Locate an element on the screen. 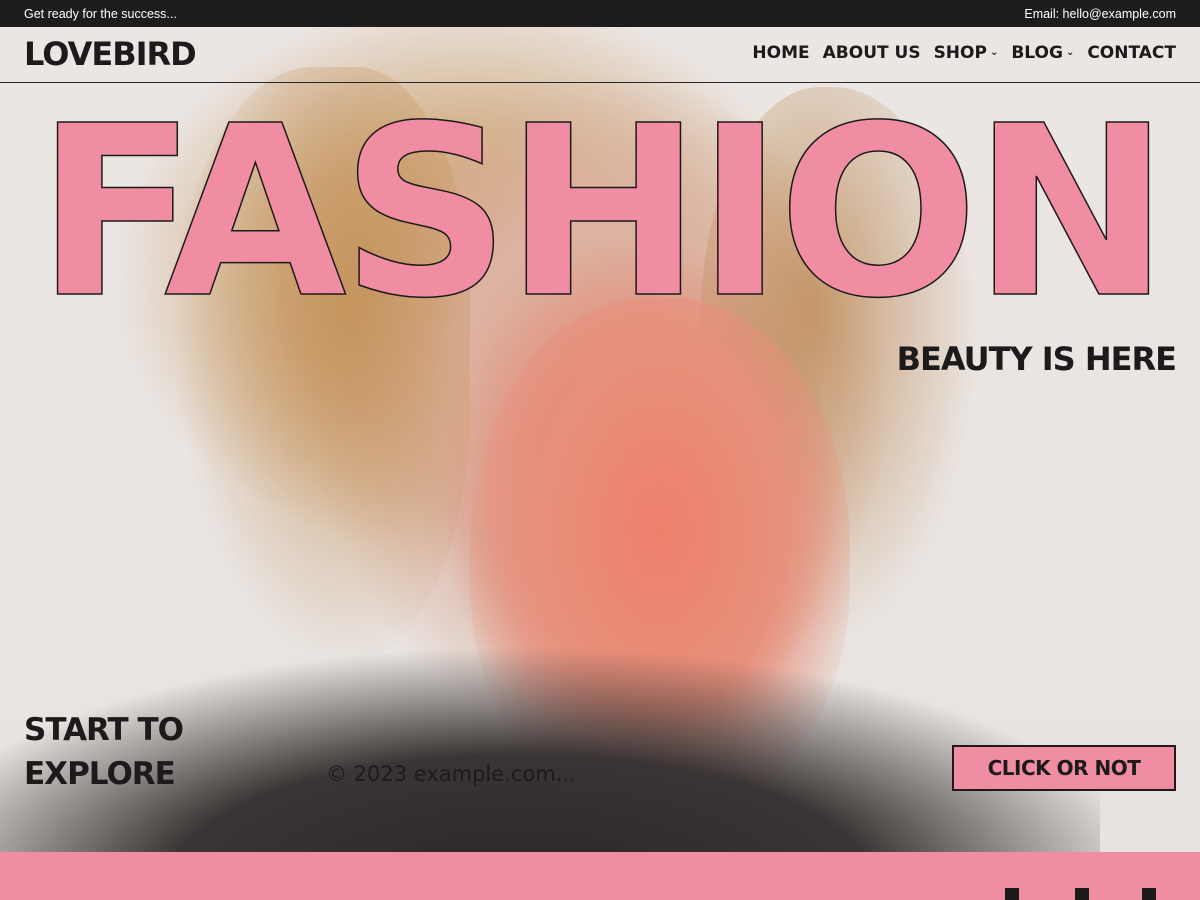 Image resolution: width=1200 pixels, height=900 pixels. nav-item-blog: BLOG ⌄ is located at coordinates (1042, 53).